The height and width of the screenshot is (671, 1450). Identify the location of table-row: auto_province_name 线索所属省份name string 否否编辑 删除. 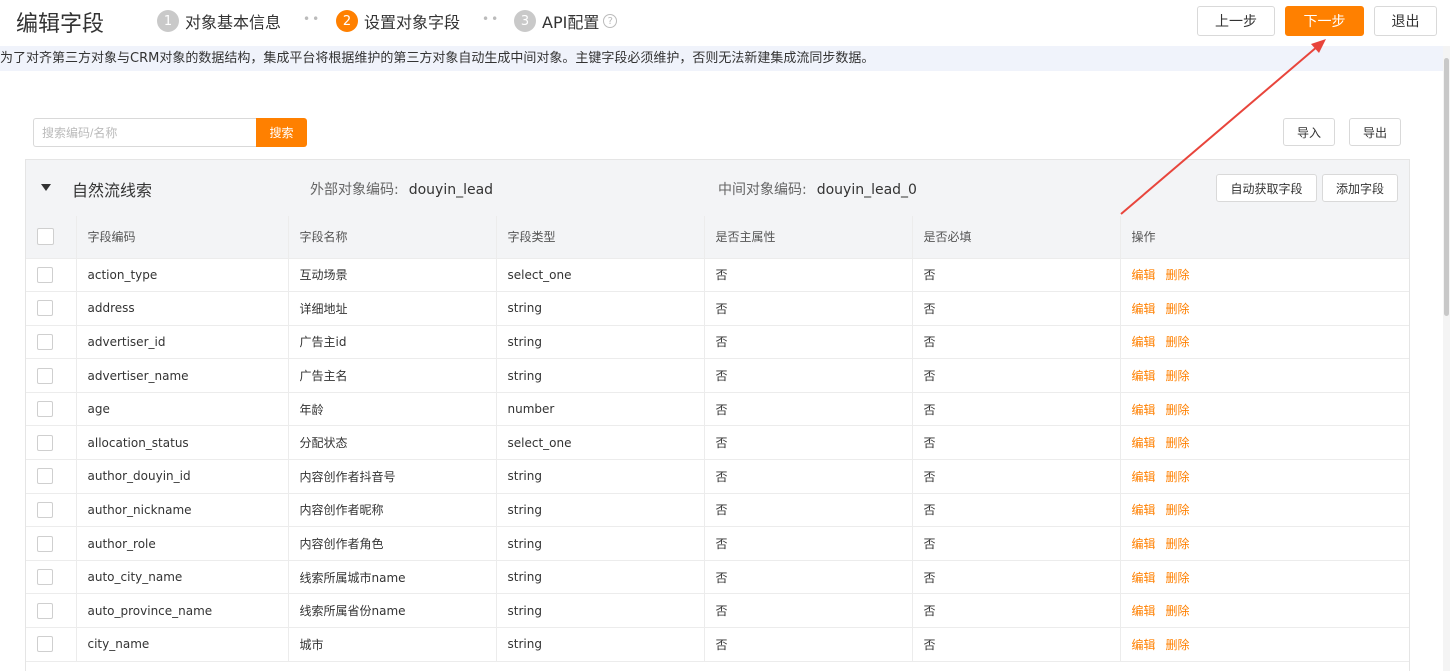
(717, 611).